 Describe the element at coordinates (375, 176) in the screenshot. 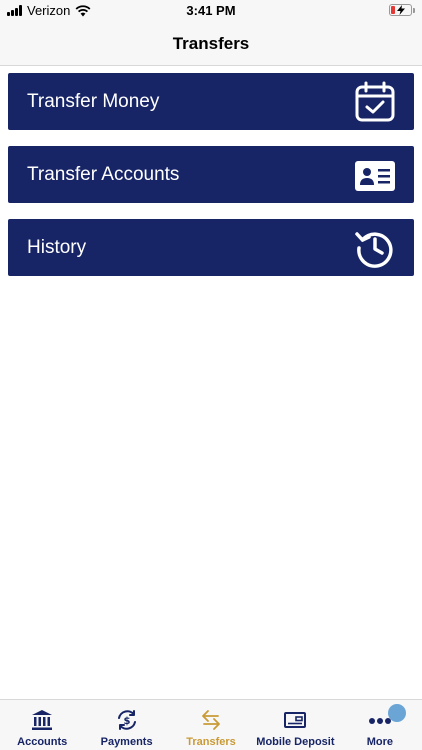

I see `id-card-icon` at that location.